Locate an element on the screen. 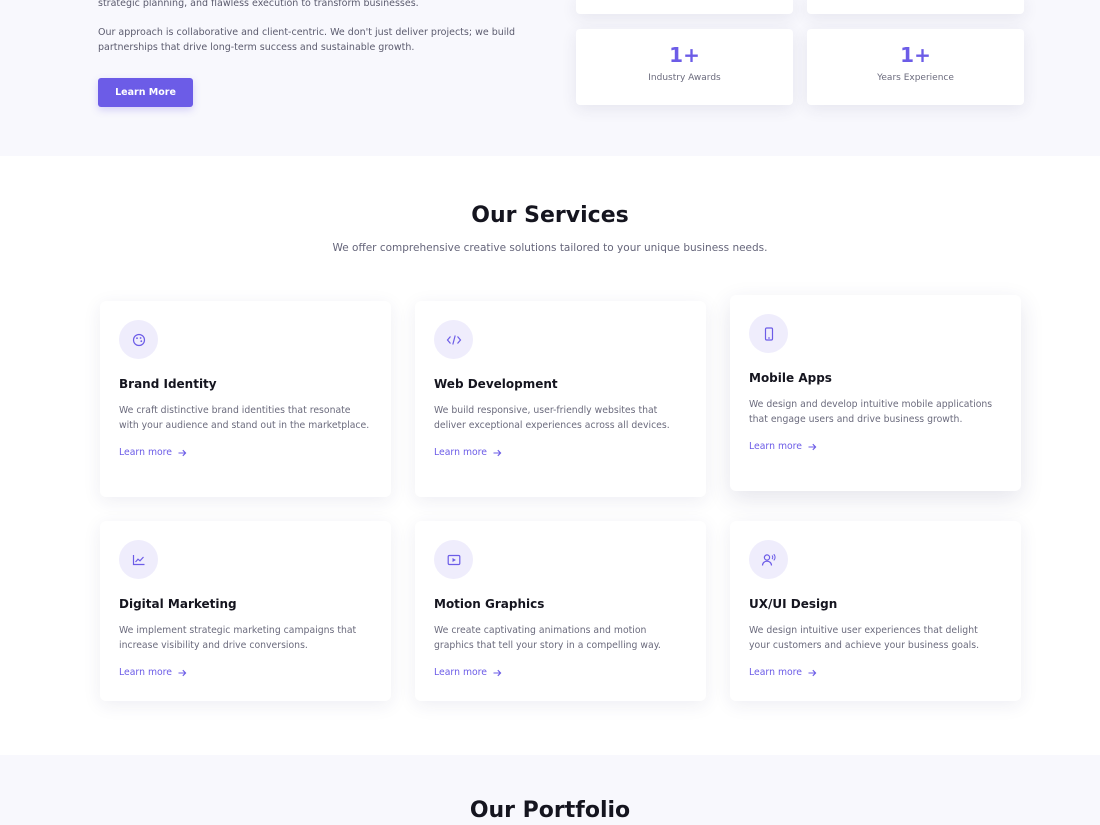 The image size is (1100, 825). learn-more-button: Learn More is located at coordinates (145, 92).